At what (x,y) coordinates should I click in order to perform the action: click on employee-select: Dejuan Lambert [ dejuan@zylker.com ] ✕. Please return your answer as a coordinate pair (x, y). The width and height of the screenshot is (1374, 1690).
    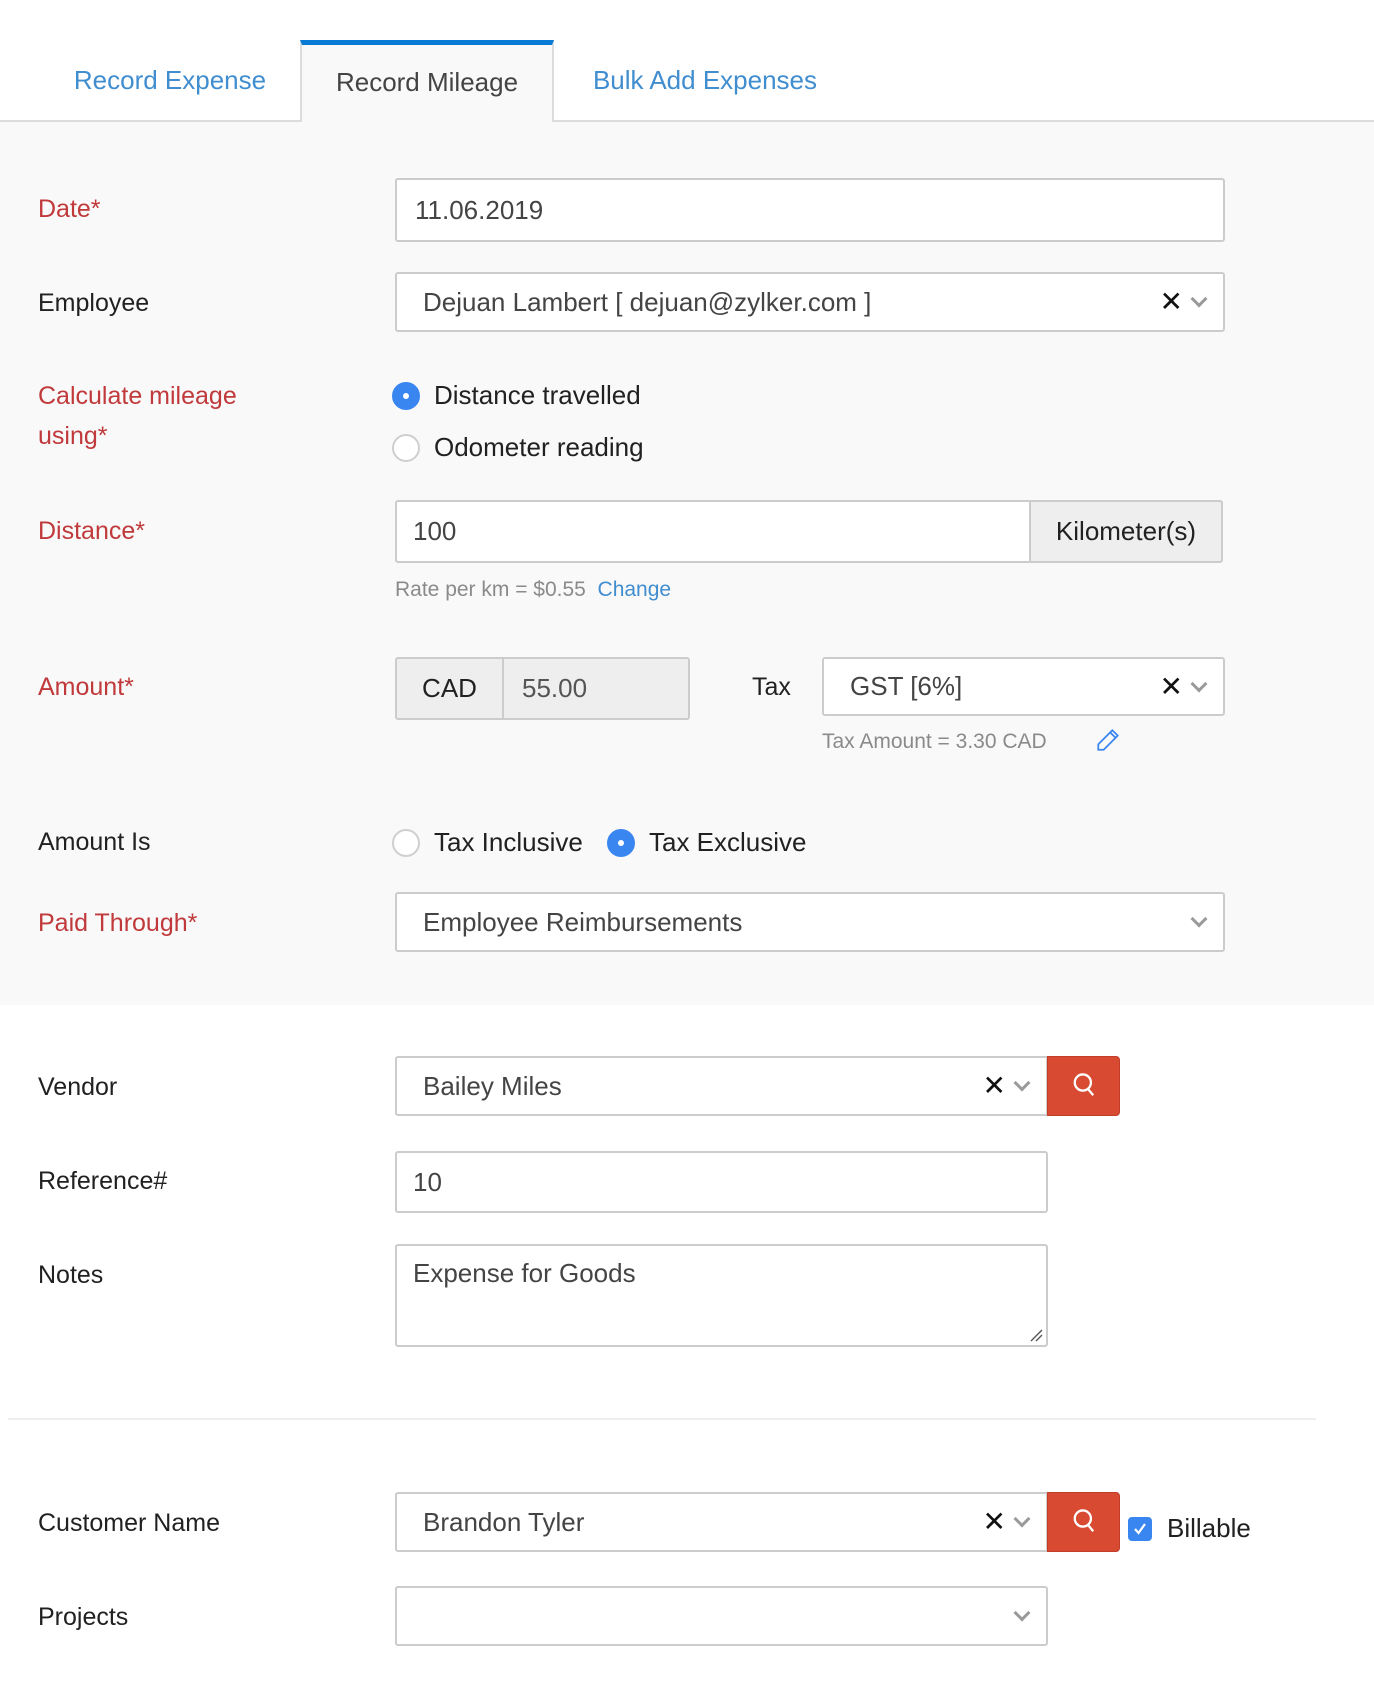
    Looking at the image, I should click on (810, 302).